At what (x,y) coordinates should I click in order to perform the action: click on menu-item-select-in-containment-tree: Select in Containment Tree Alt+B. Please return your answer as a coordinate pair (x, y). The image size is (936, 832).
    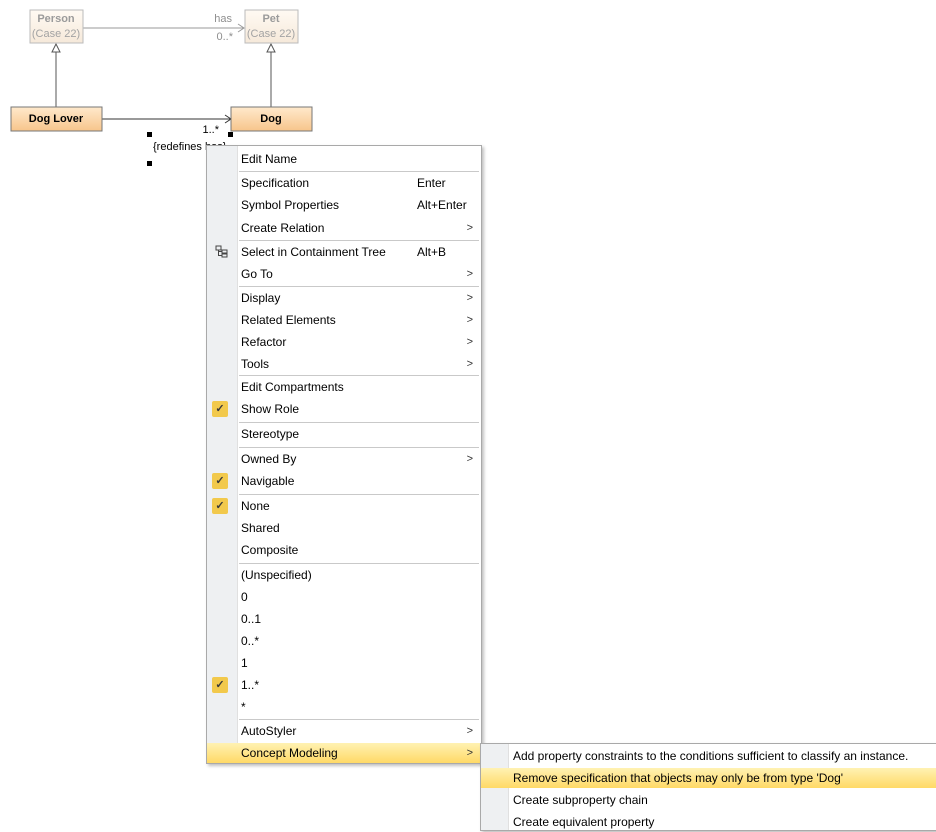
    Looking at the image, I should click on (344, 252).